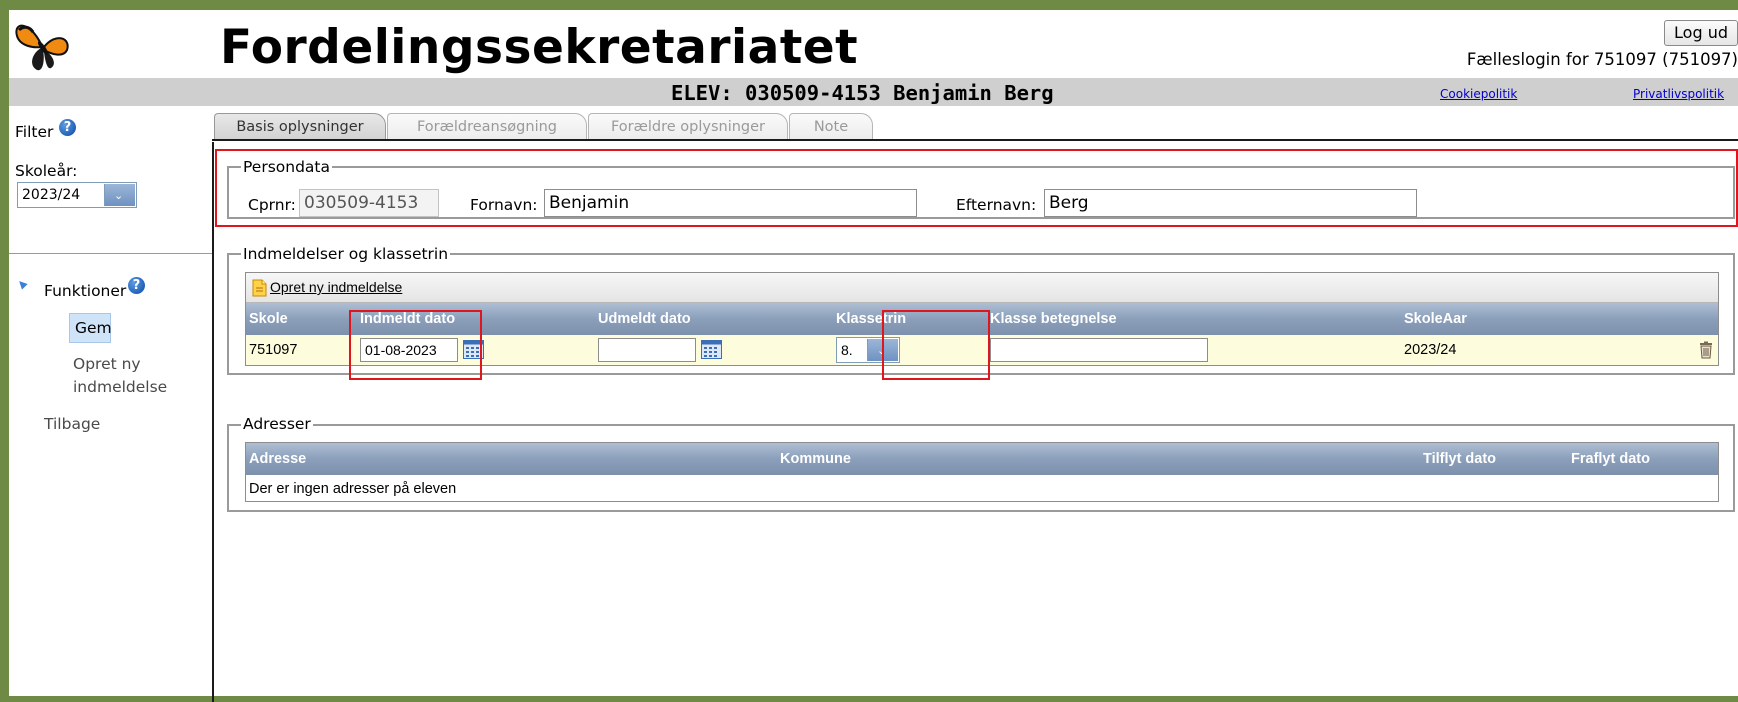 This screenshot has height=702, width=1738. Describe the element at coordinates (213, 422) in the screenshot. I see `sidebar-divider` at that location.